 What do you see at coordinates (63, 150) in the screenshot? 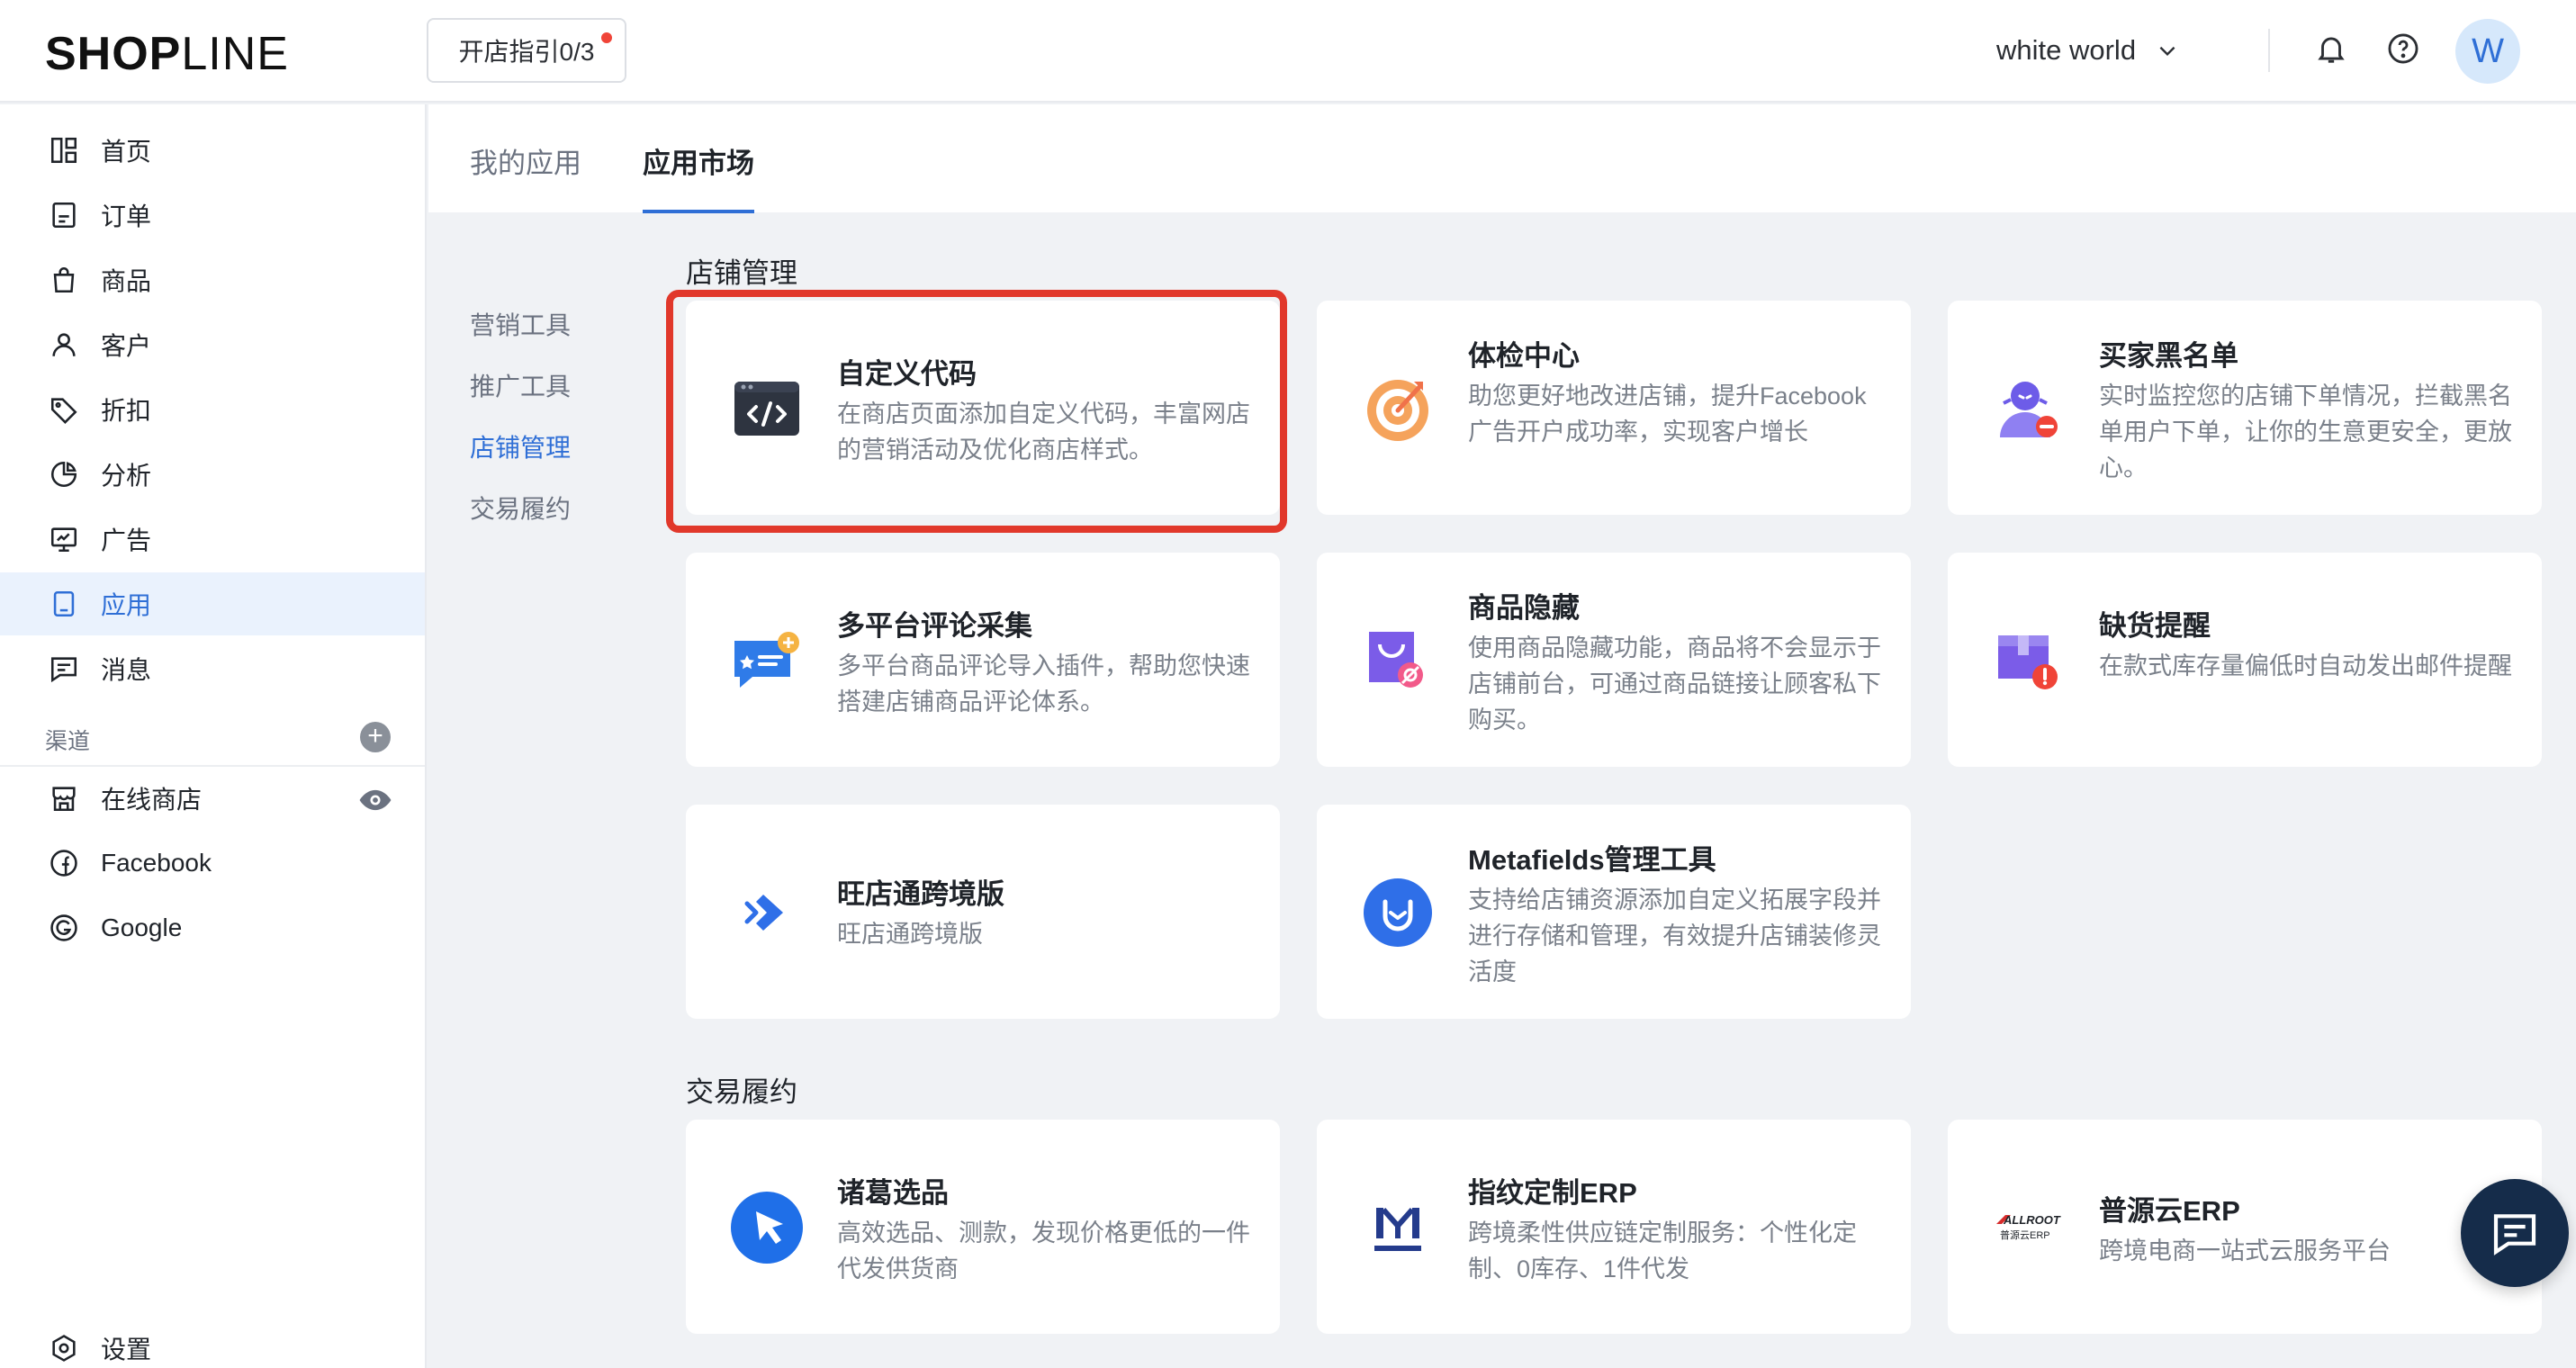
I see `dashboard-icon` at bounding box center [63, 150].